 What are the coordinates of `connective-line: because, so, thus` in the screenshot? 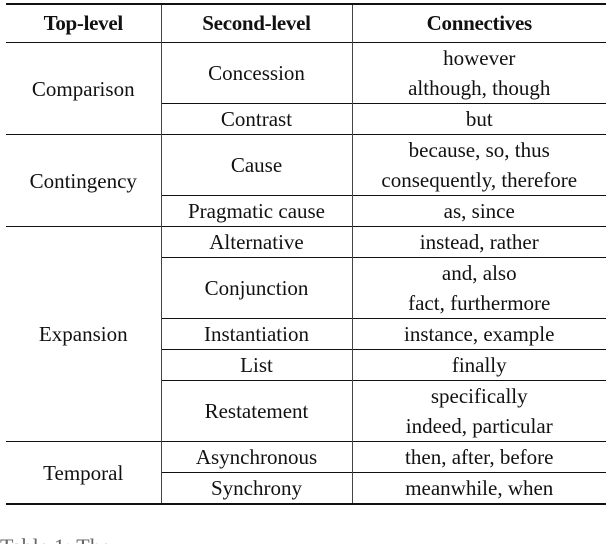 It's located at (479, 150).